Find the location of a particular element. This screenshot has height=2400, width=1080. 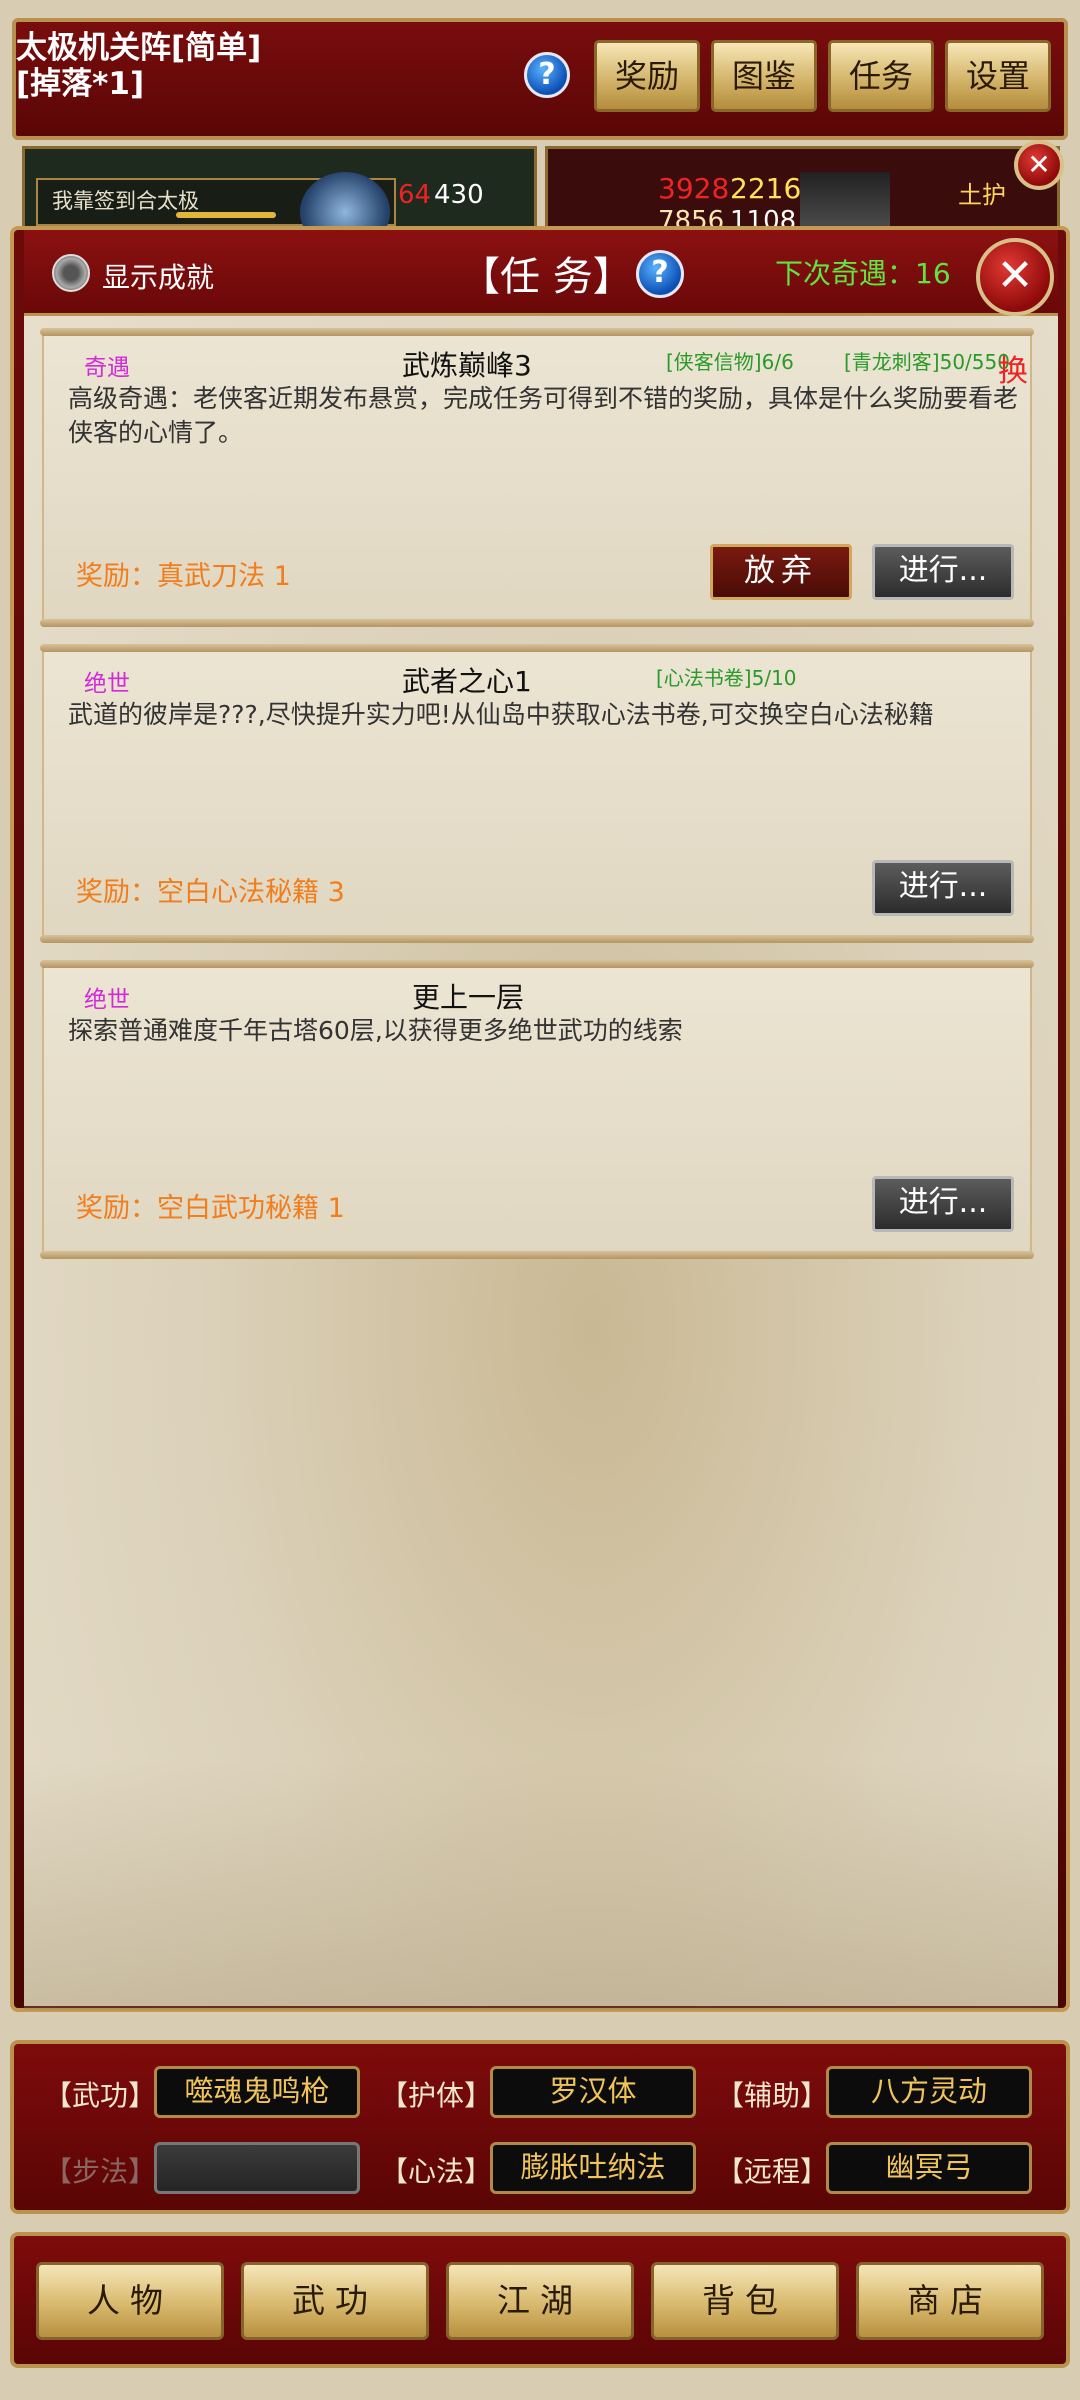

nav-shop: 商店 is located at coordinates (950, 2301).